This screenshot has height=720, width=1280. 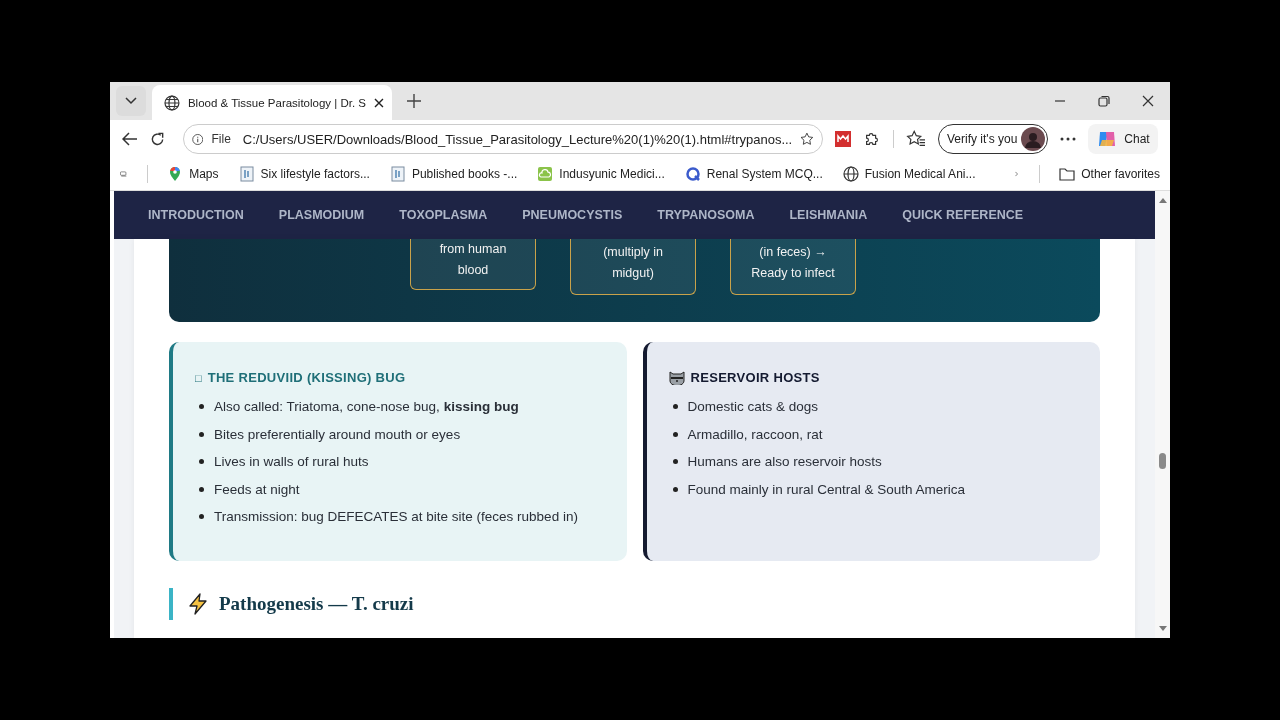 I want to click on tab-title: Blood & Tissue Parasitology | Dr. S, so click(x=277, y=103).